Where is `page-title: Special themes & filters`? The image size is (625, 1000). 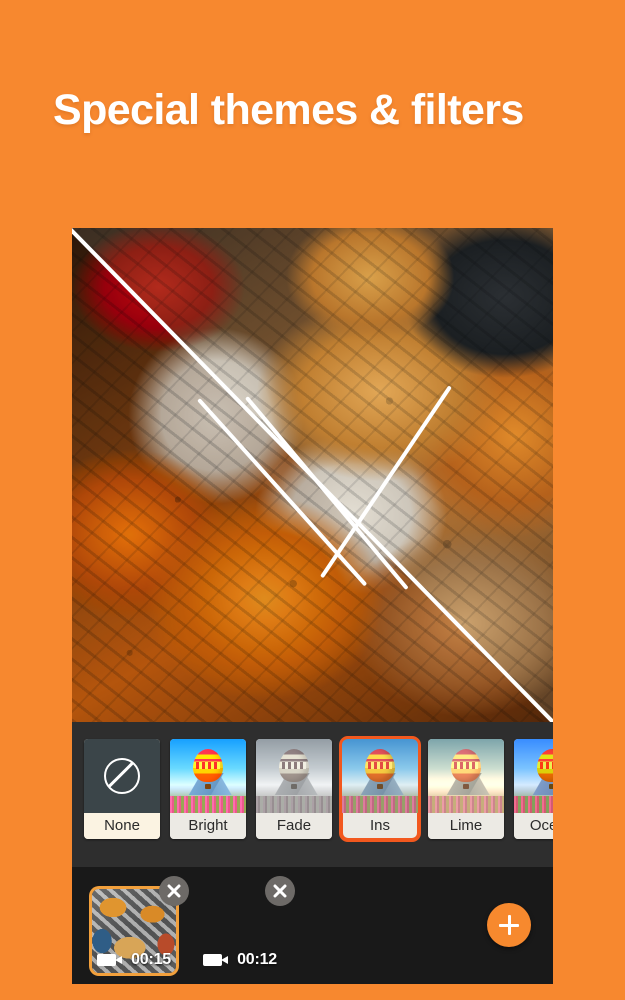 page-title: Special themes & filters is located at coordinates (288, 110).